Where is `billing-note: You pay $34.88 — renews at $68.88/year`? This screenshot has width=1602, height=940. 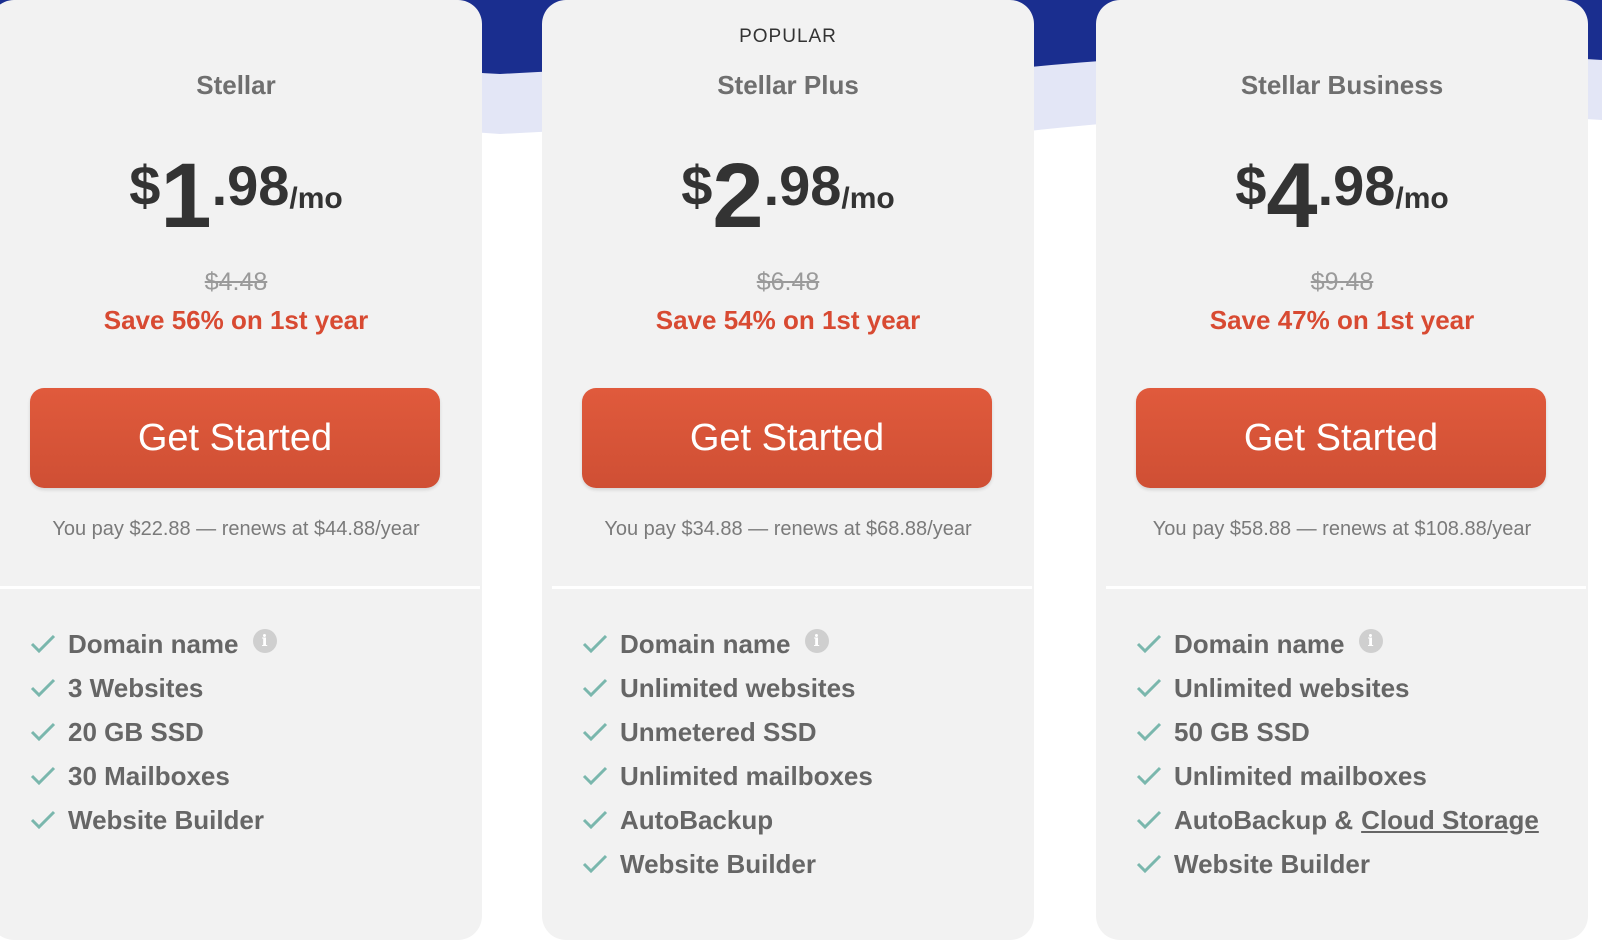
billing-note: You pay $34.88 — renews at $68.88/year is located at coordinates (788, 529).